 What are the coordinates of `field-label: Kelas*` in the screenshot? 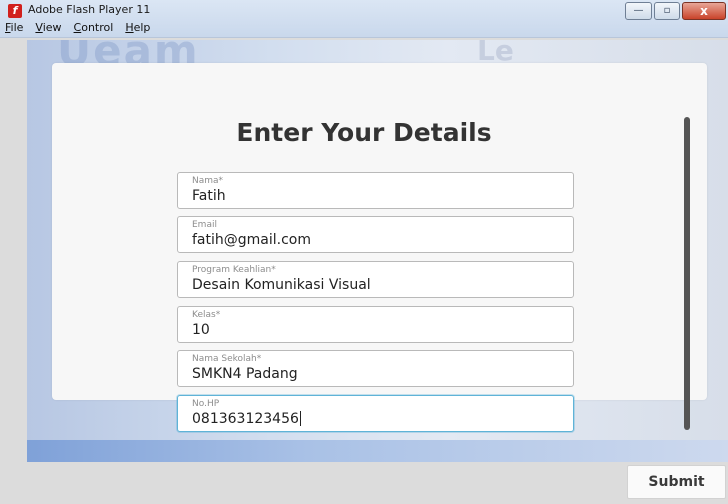 It's located at (206, 315).